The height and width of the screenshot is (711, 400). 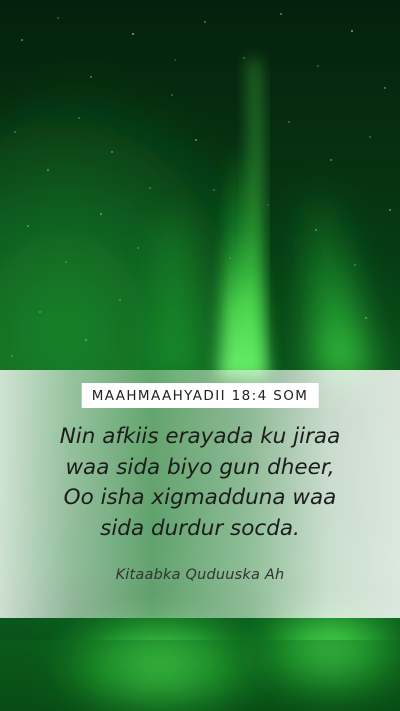 I want to click on verse-line: Nin afkiis erayada ku jiraa, so click(x=200, y=436).